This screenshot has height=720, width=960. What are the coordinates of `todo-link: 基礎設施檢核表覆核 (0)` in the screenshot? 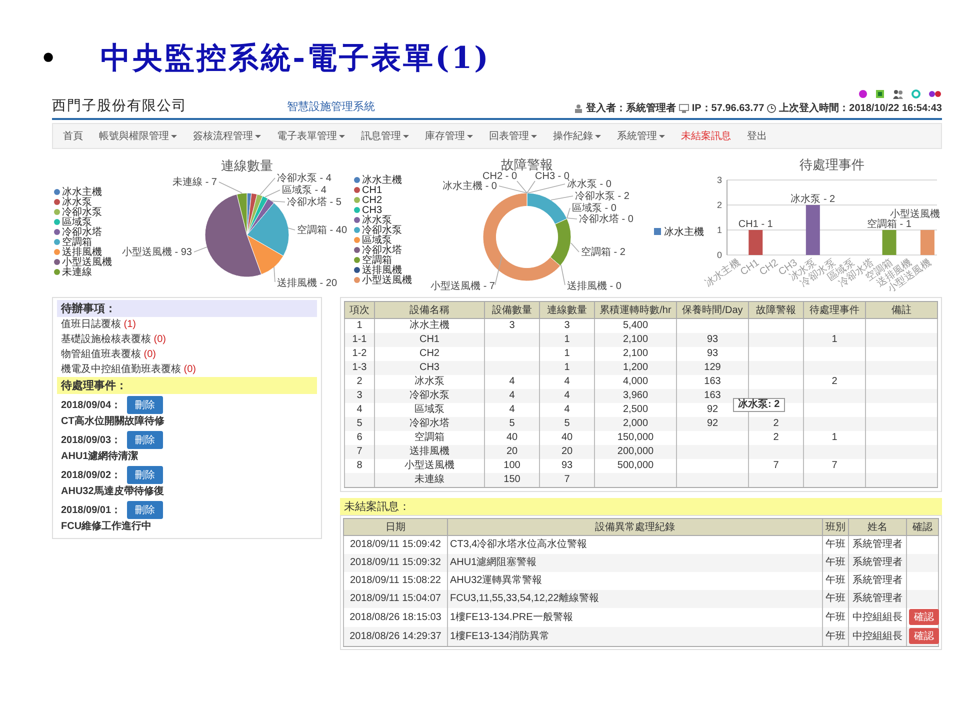 It's located at (187, 339).